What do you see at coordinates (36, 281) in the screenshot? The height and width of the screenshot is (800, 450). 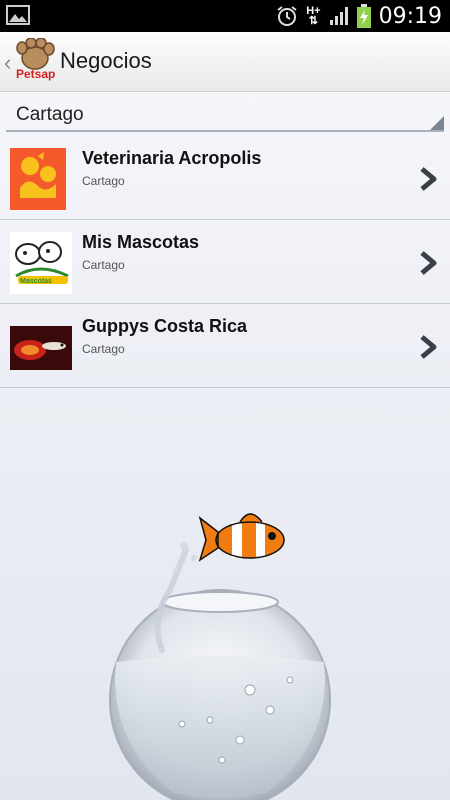 I see `svg-text: Mascotas` at bounding box center [36, 281].